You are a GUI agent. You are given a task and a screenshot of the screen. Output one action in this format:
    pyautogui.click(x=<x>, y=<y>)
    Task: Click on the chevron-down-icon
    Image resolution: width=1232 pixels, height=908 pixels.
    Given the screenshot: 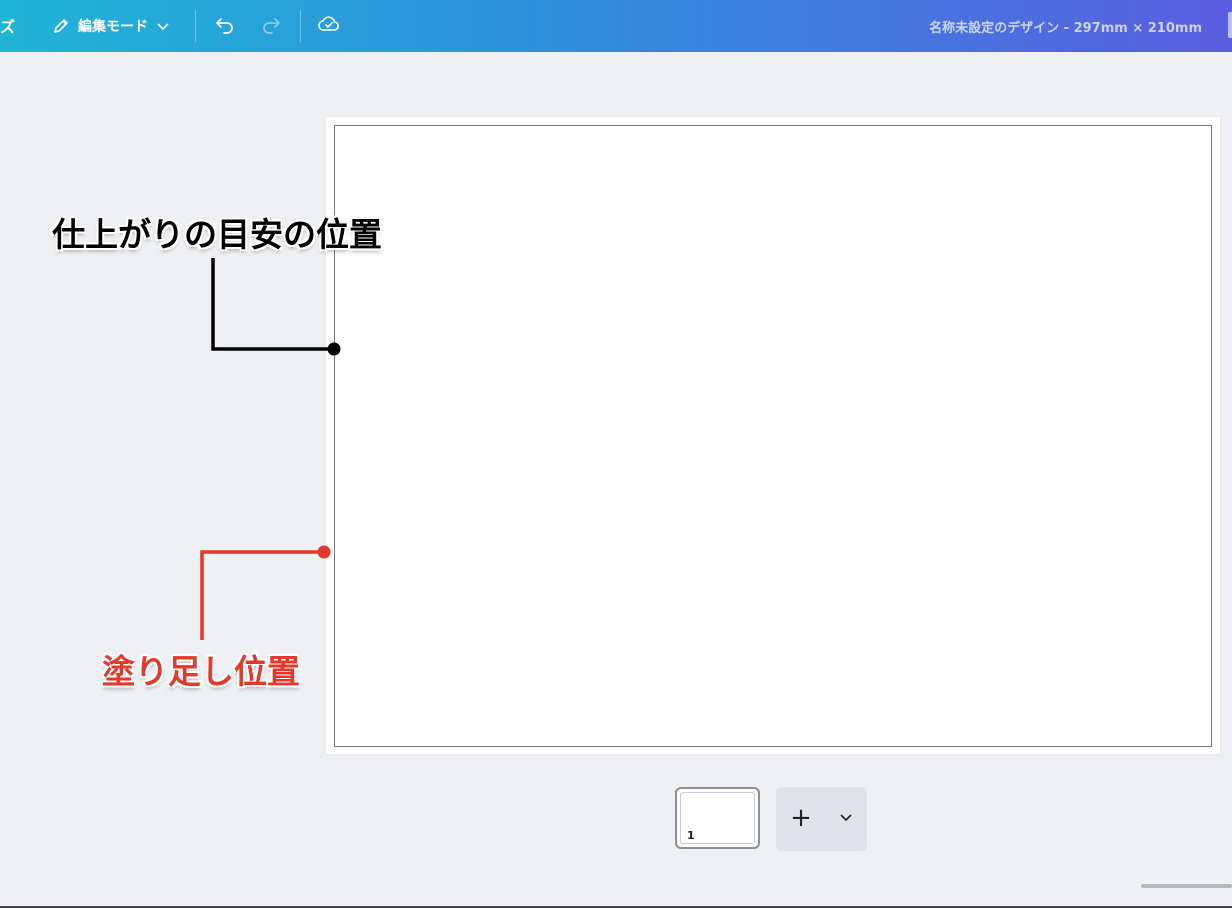 What is the action you would take?
    pyautogui.click(x=846, y=818)
    